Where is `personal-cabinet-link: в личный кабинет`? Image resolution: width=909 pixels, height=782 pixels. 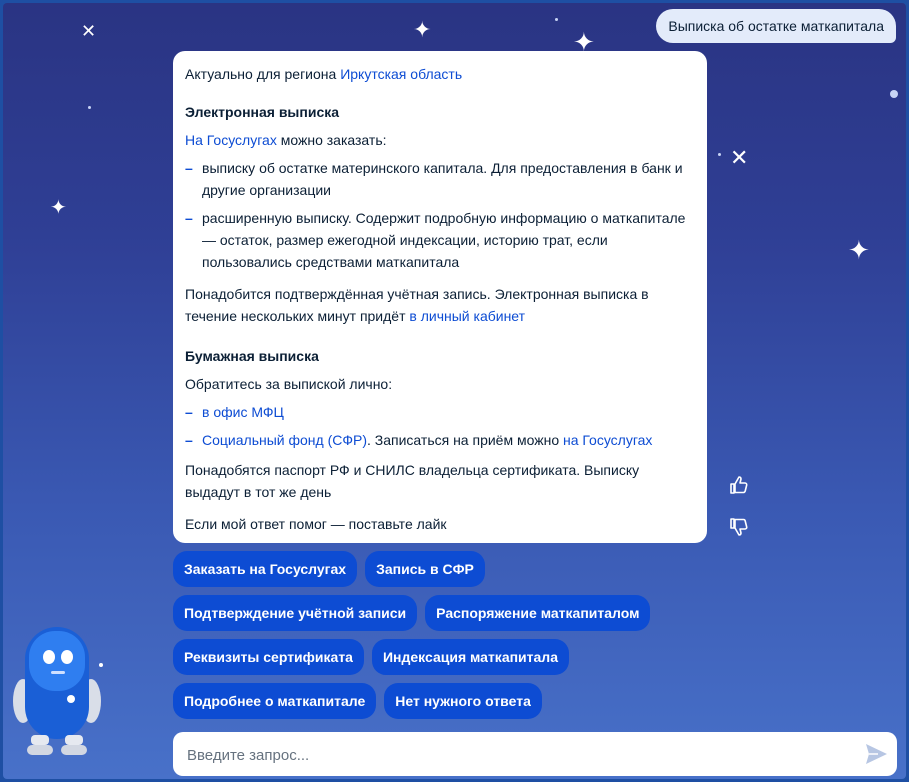 personal-cabinet-link: в личный кабинет is located at coordinates (467, 316).